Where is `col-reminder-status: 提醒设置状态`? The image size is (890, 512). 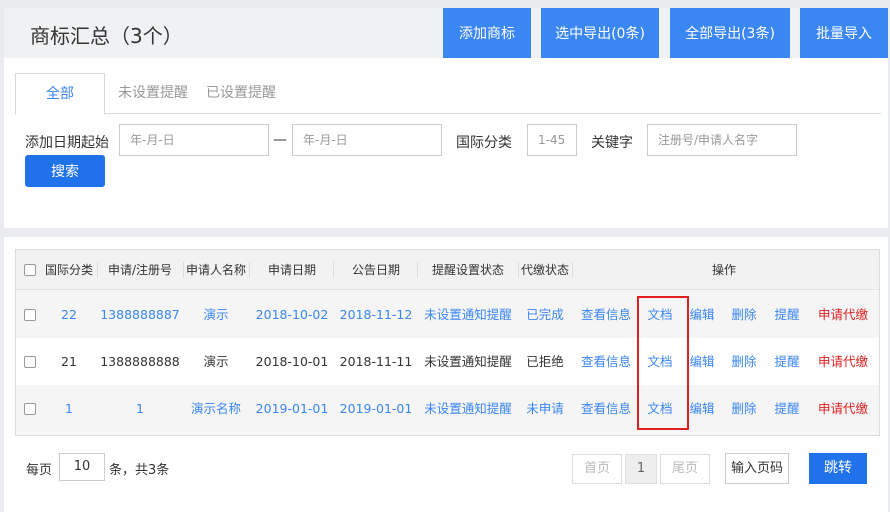 col-reminder-status: 提醒设置状态 is located at coordinates (467, 270).